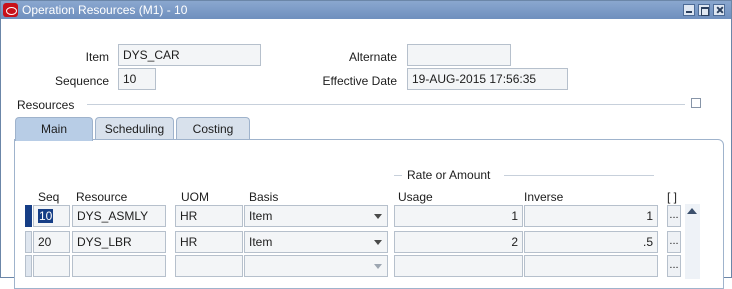 This screenshot has height=289, width=732. What do you see at coordinates (544, 197) in the screenshot?
I see `col-inverse: Inverse` at bounding box center [544, 197].